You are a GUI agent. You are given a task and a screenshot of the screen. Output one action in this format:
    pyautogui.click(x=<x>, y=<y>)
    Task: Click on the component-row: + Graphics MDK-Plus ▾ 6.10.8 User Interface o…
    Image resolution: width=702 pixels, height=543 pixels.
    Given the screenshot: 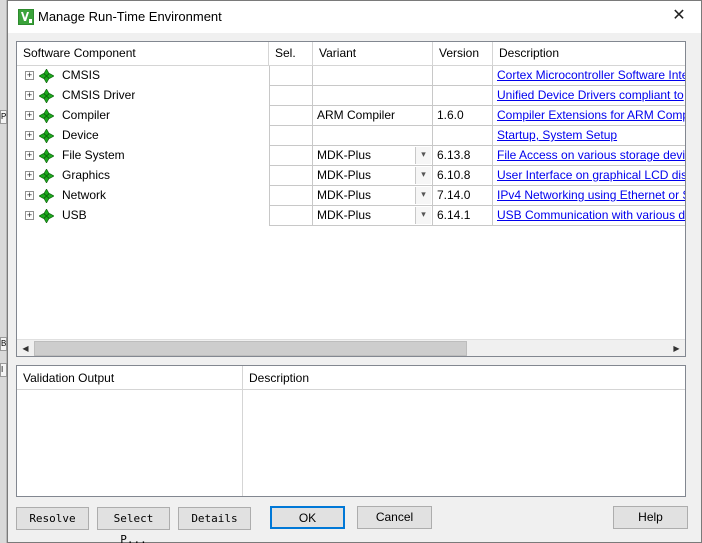 What is the action you would take?
    pyautogui.click(x=351, y=176)
    